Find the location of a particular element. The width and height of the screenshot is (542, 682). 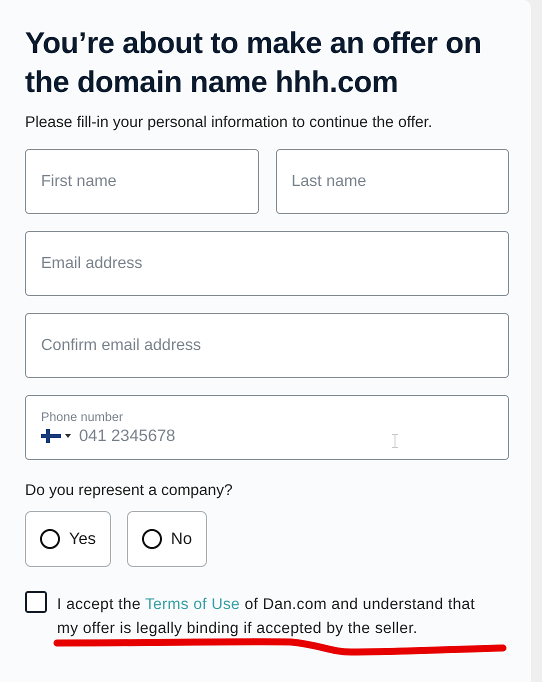

field-label: Phone number is located at coordinates (82, 417).